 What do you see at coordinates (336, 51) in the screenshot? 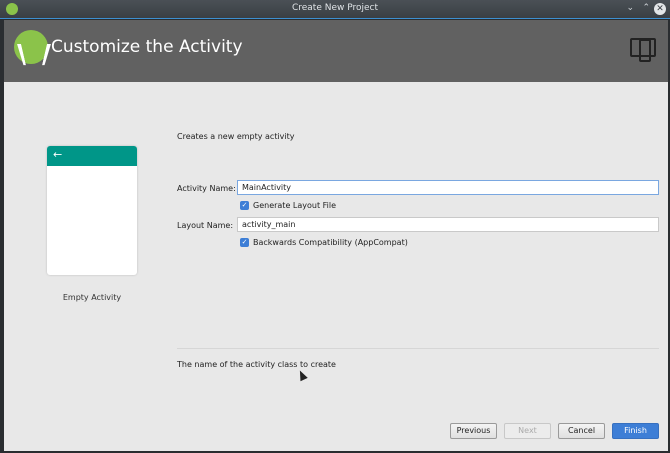
I see `header: Customize the Activity` at bounding box center [336, 51].